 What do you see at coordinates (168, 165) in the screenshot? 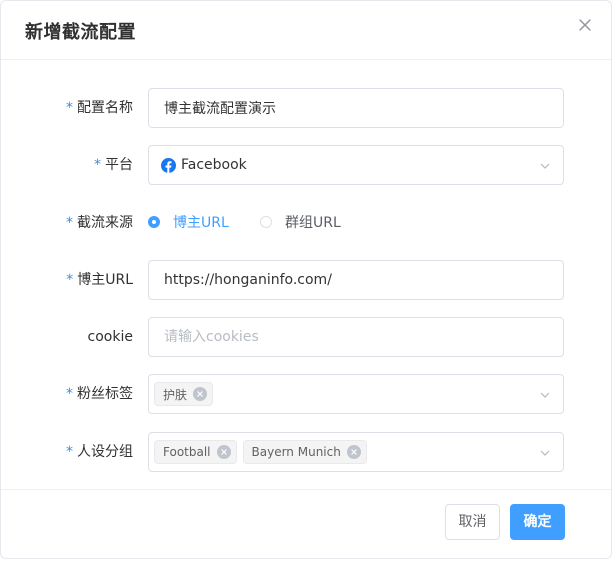
I see `facebook-icon` at bounding box center [168, 165].